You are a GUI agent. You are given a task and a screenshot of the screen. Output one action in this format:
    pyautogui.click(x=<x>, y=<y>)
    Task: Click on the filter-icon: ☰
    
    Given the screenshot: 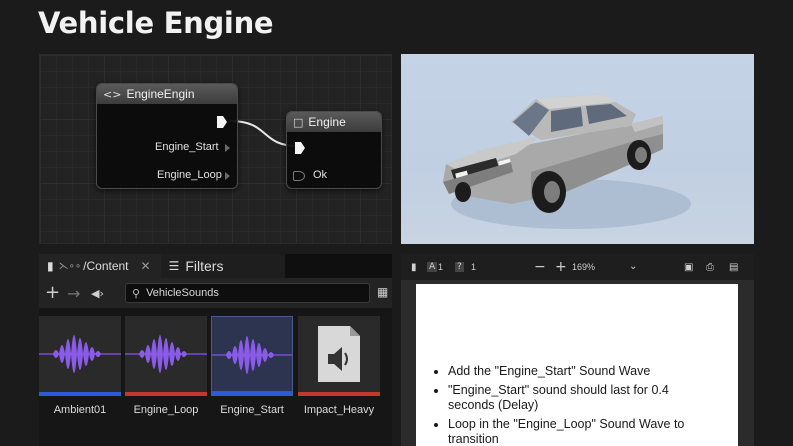 What is the action you would take?
    pyautogui.click(x=174, y=266)
    